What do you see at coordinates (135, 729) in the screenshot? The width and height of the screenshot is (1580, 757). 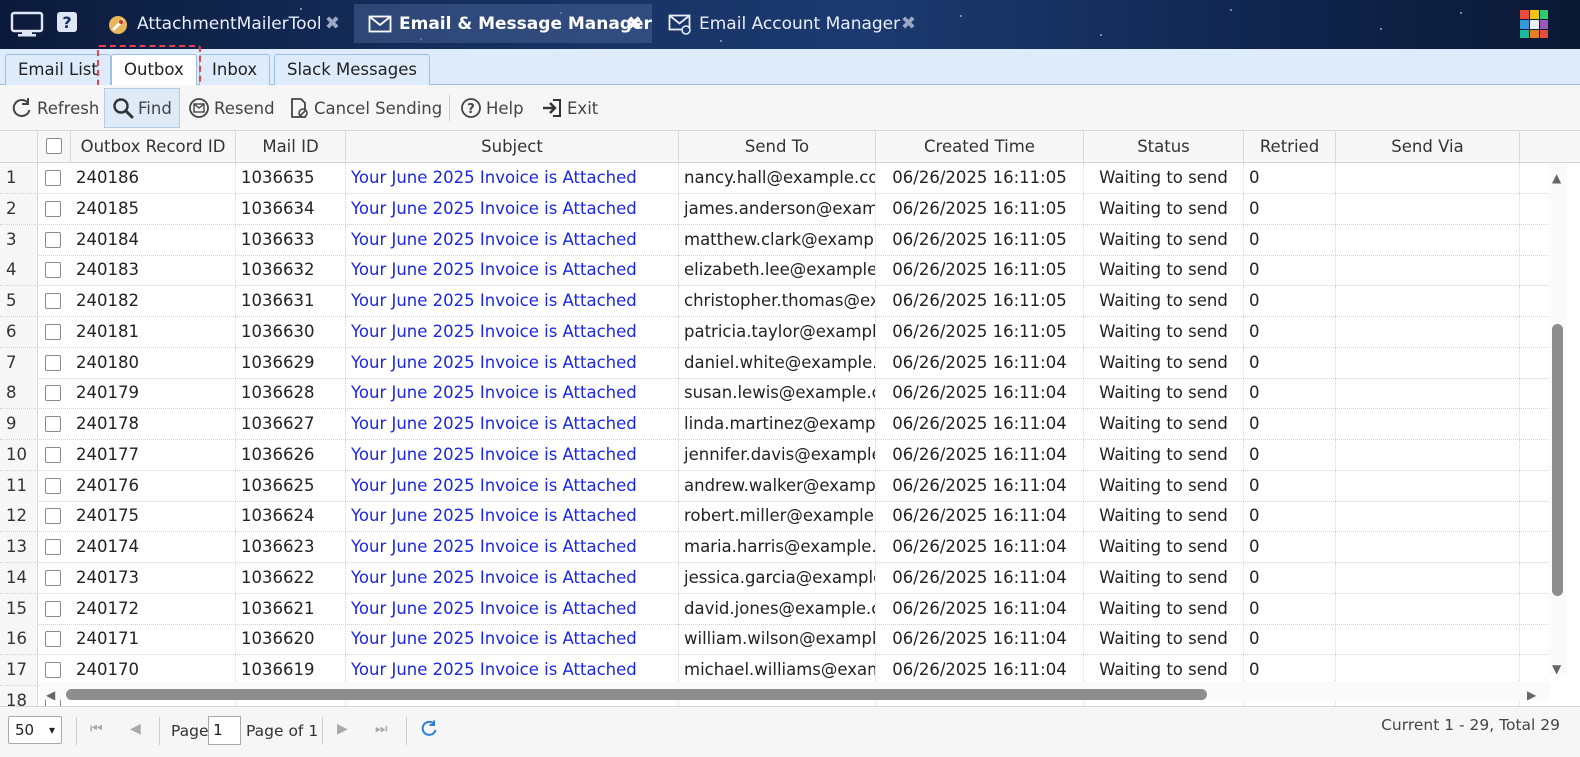 I see `prev-page-icon: ◀` at bounding box center [135, 729].